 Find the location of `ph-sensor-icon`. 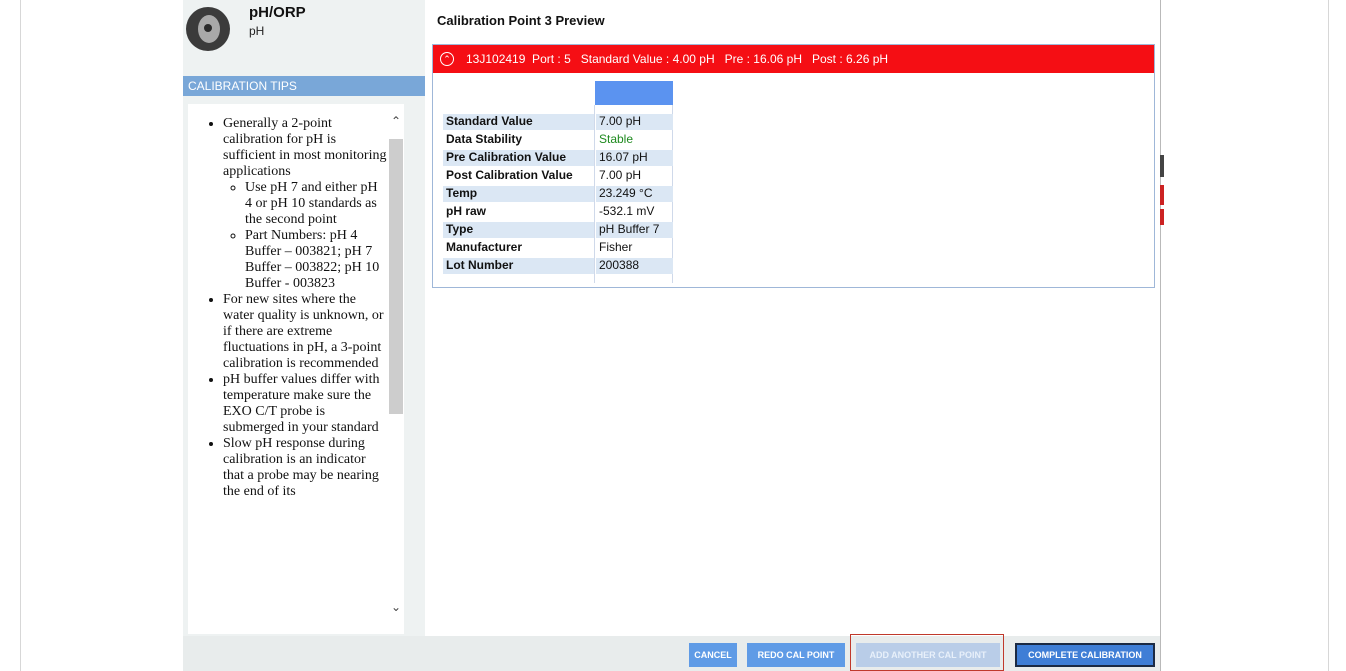

ph-sensor-icon is located at coordinates (208, 29).